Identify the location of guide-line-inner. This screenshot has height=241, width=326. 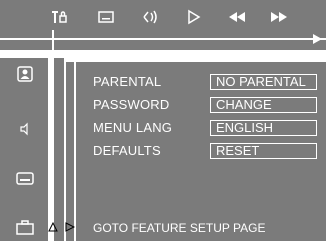
(65, 151).